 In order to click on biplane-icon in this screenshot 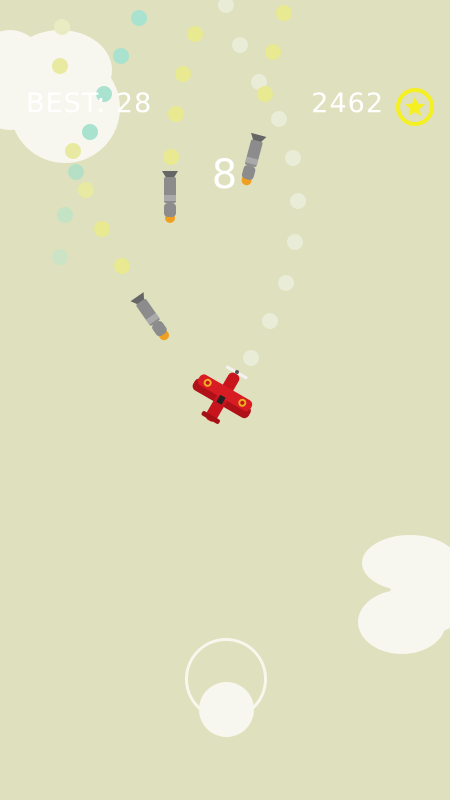, I will do `click(222, 394)`.